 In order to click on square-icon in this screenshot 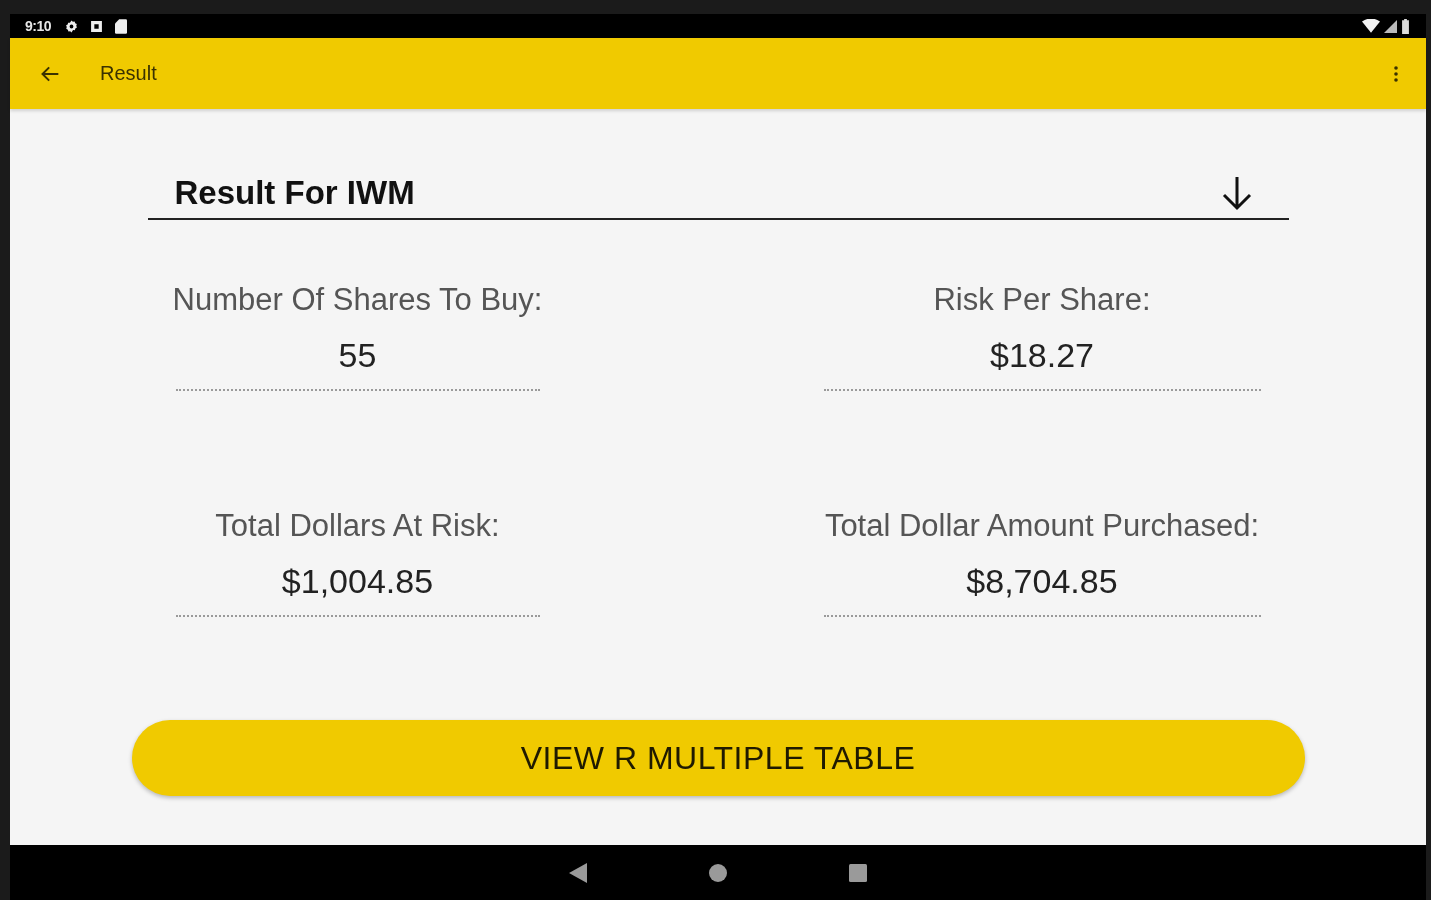, I will do `click(858, 872)`.